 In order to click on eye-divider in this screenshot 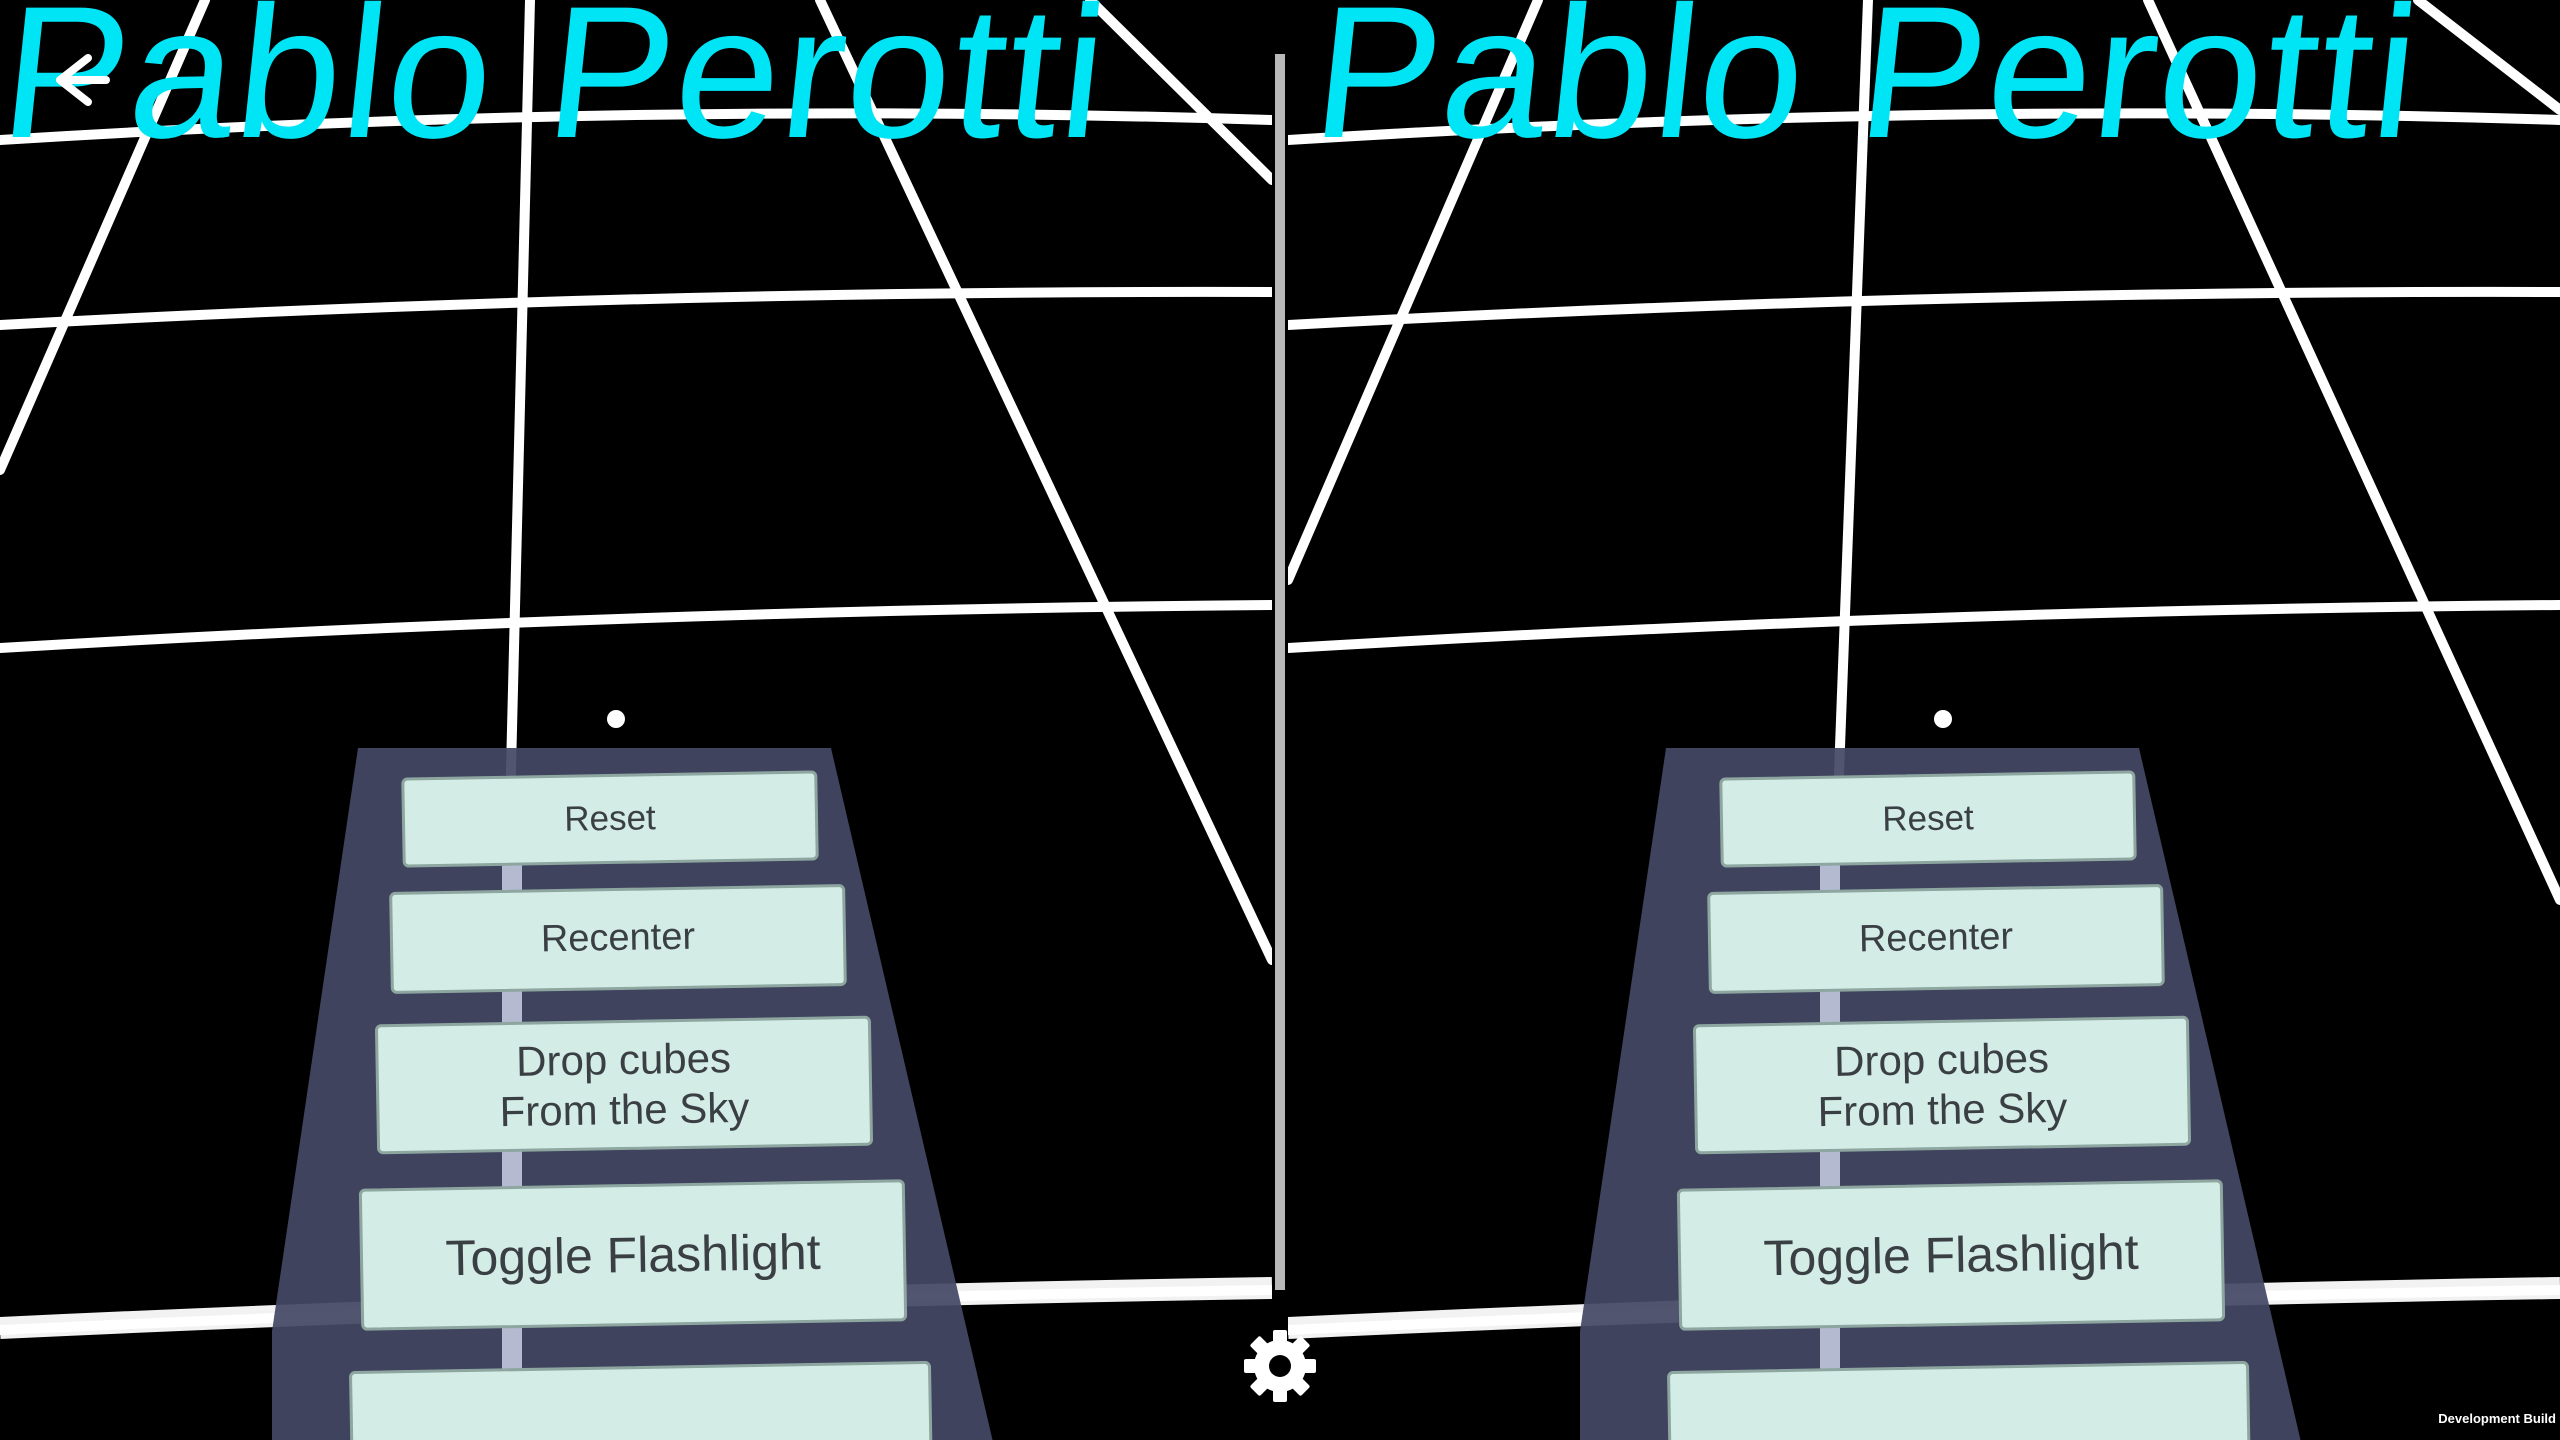, I will do `click(1280, 672)`.